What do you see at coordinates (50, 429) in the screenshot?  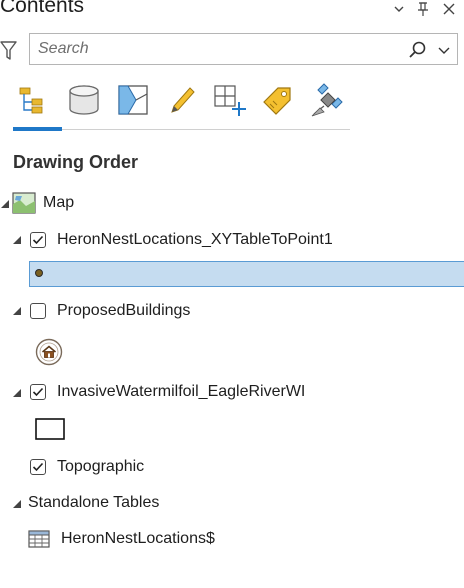 I see `polygon-symbol-icon` at bounding box center [50, 429].